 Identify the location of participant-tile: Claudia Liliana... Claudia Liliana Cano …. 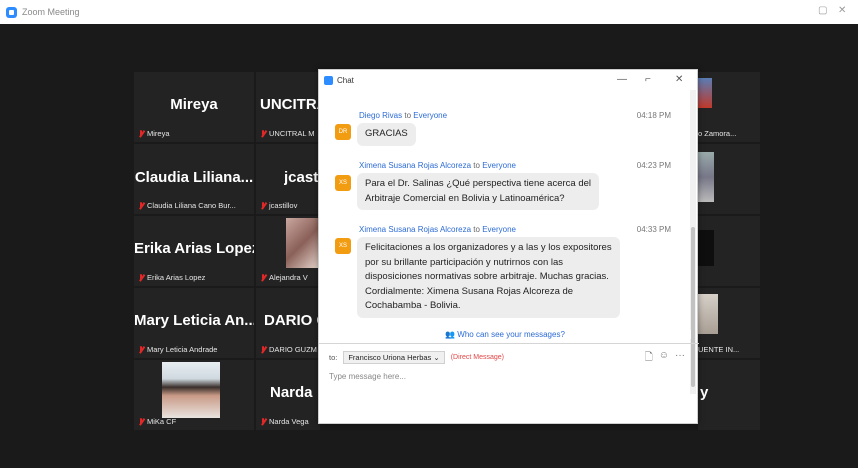
(194, 179).